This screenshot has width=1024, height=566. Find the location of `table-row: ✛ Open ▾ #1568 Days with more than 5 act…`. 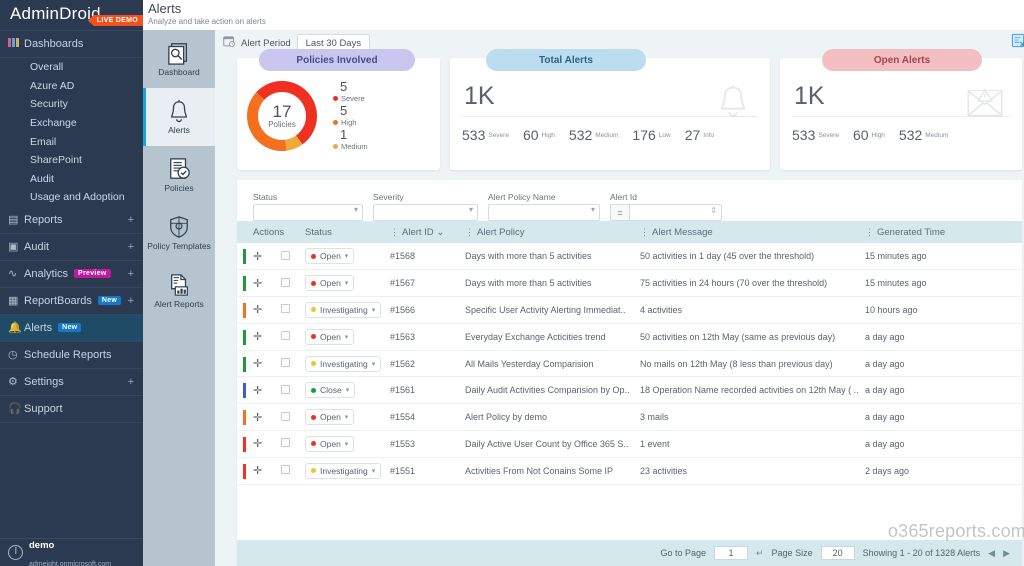

table-row: ✛ Open ▾ #1568 Days with more than 5 act… is located at coordinates (629, 257).